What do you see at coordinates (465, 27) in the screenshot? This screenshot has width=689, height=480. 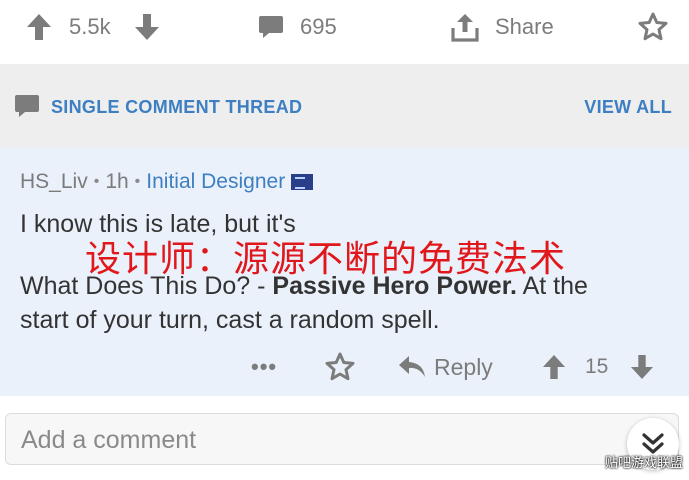 I see `share-icon` at bounding box center [465, 27].